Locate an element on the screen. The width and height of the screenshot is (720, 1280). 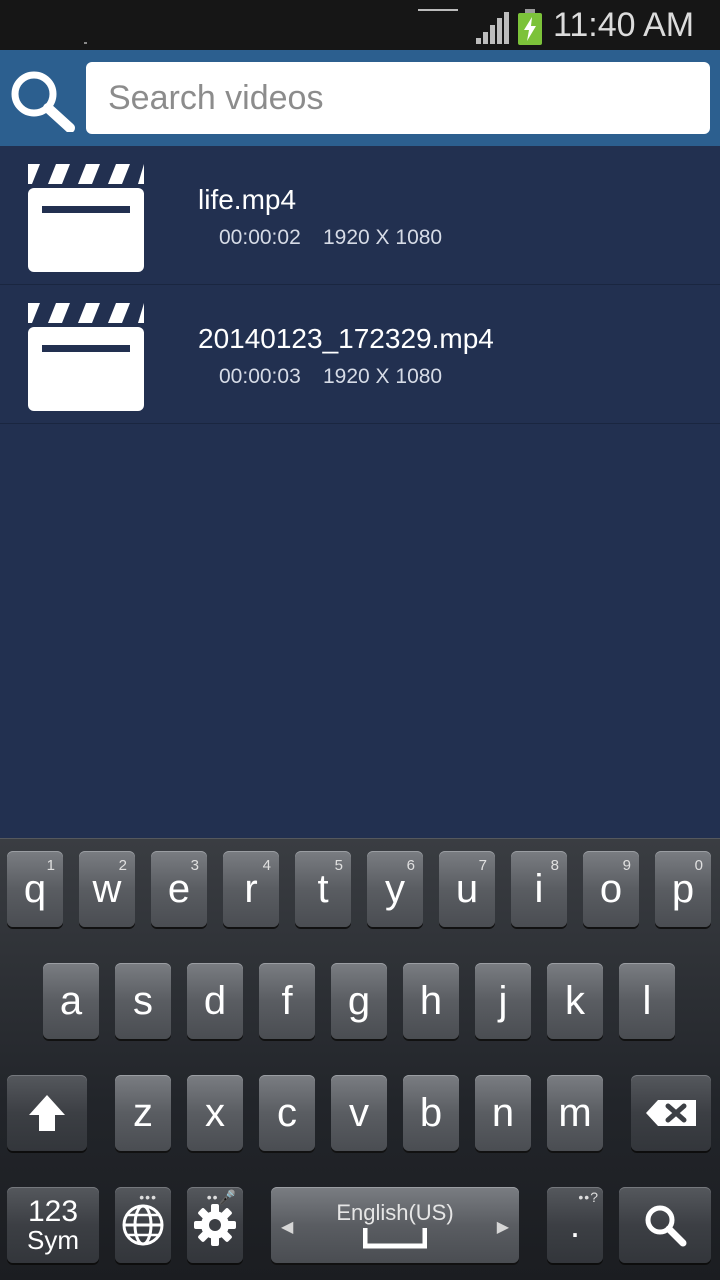
list-item: life.mp4 00:00:02 1920 X 1080 is located at coordinates (360, 215).